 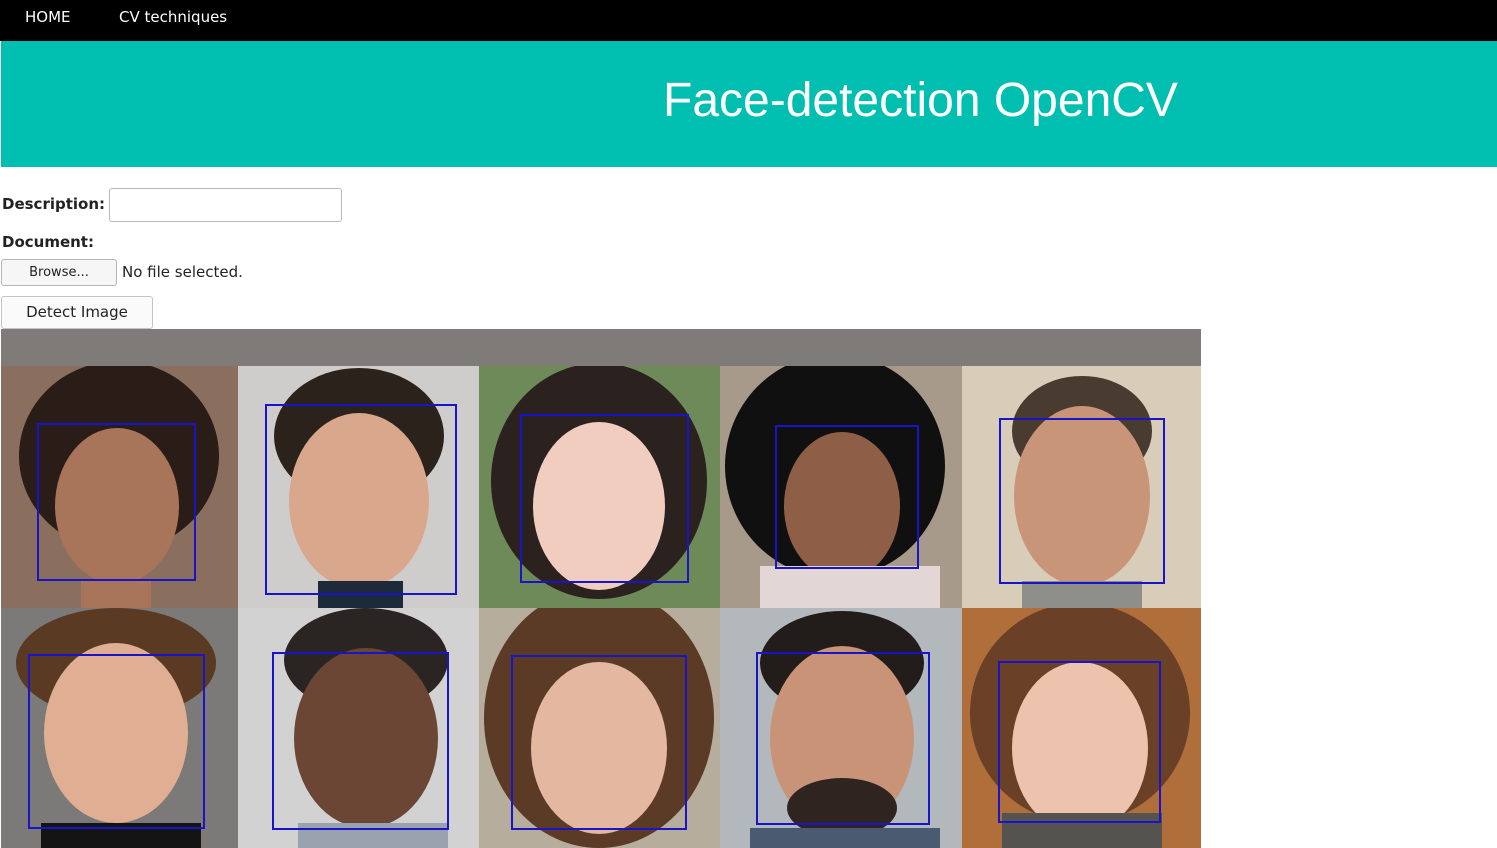 What do you see at coordinates (48, 242) in the screenshot?
I see `document-label: Document:` at bounding box center [48, 242].